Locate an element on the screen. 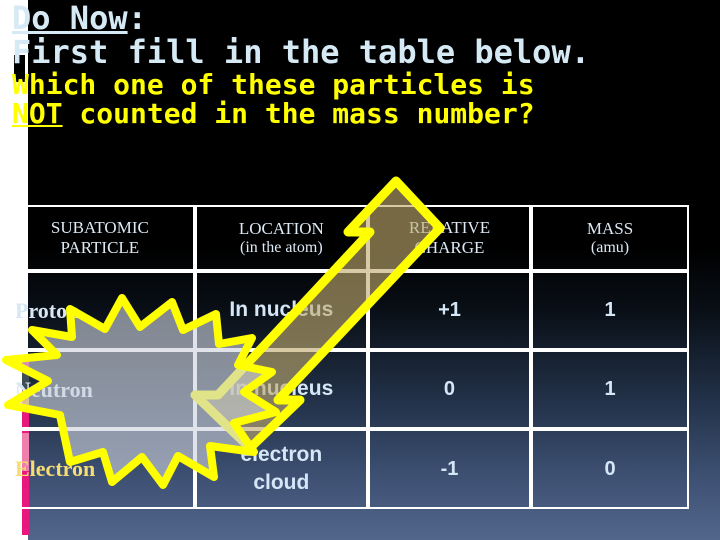 Image resolution: width=720 pixels, height=540 pixels. cell-location-electron-line1: electron is located at coordinates (281, 454).